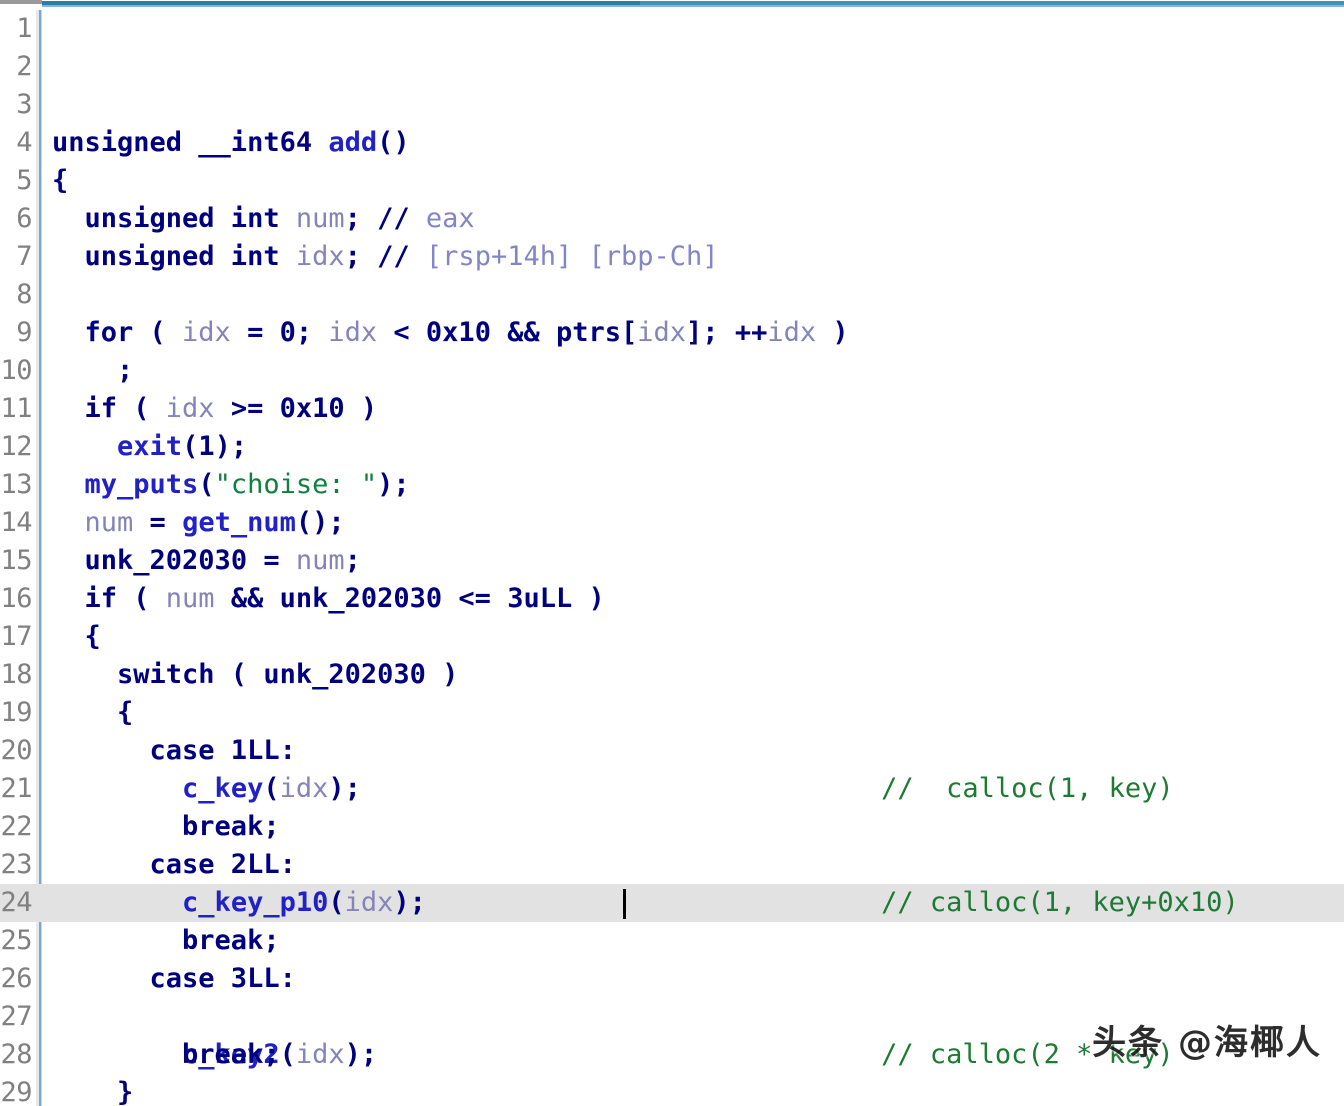 The image size is (1344, 1106). What do you see at coordinates (16, 674) in the screenshot?
I see `line-number: 18` at bounding box center [16, 674].